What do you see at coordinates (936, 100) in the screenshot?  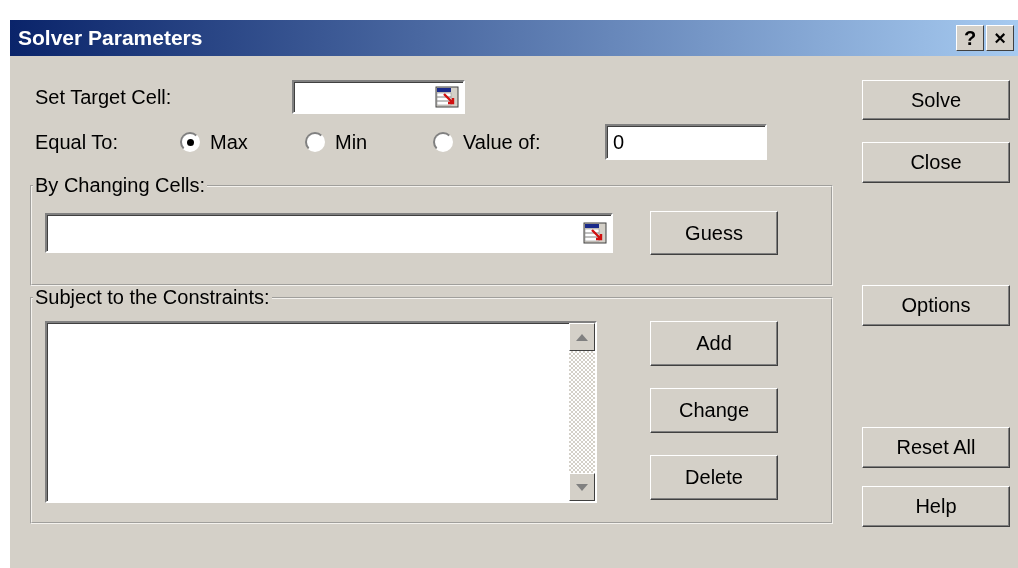 I see `dialog-button: Solve` at bounding box center [936, 100].